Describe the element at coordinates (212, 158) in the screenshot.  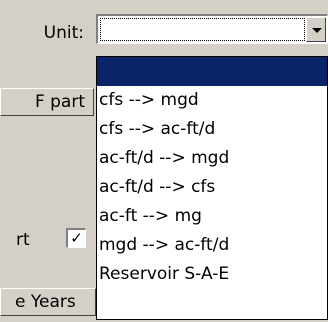
I see `dropdown-option-acftd-mgd: ac-ft/d --> mgd` at that location.